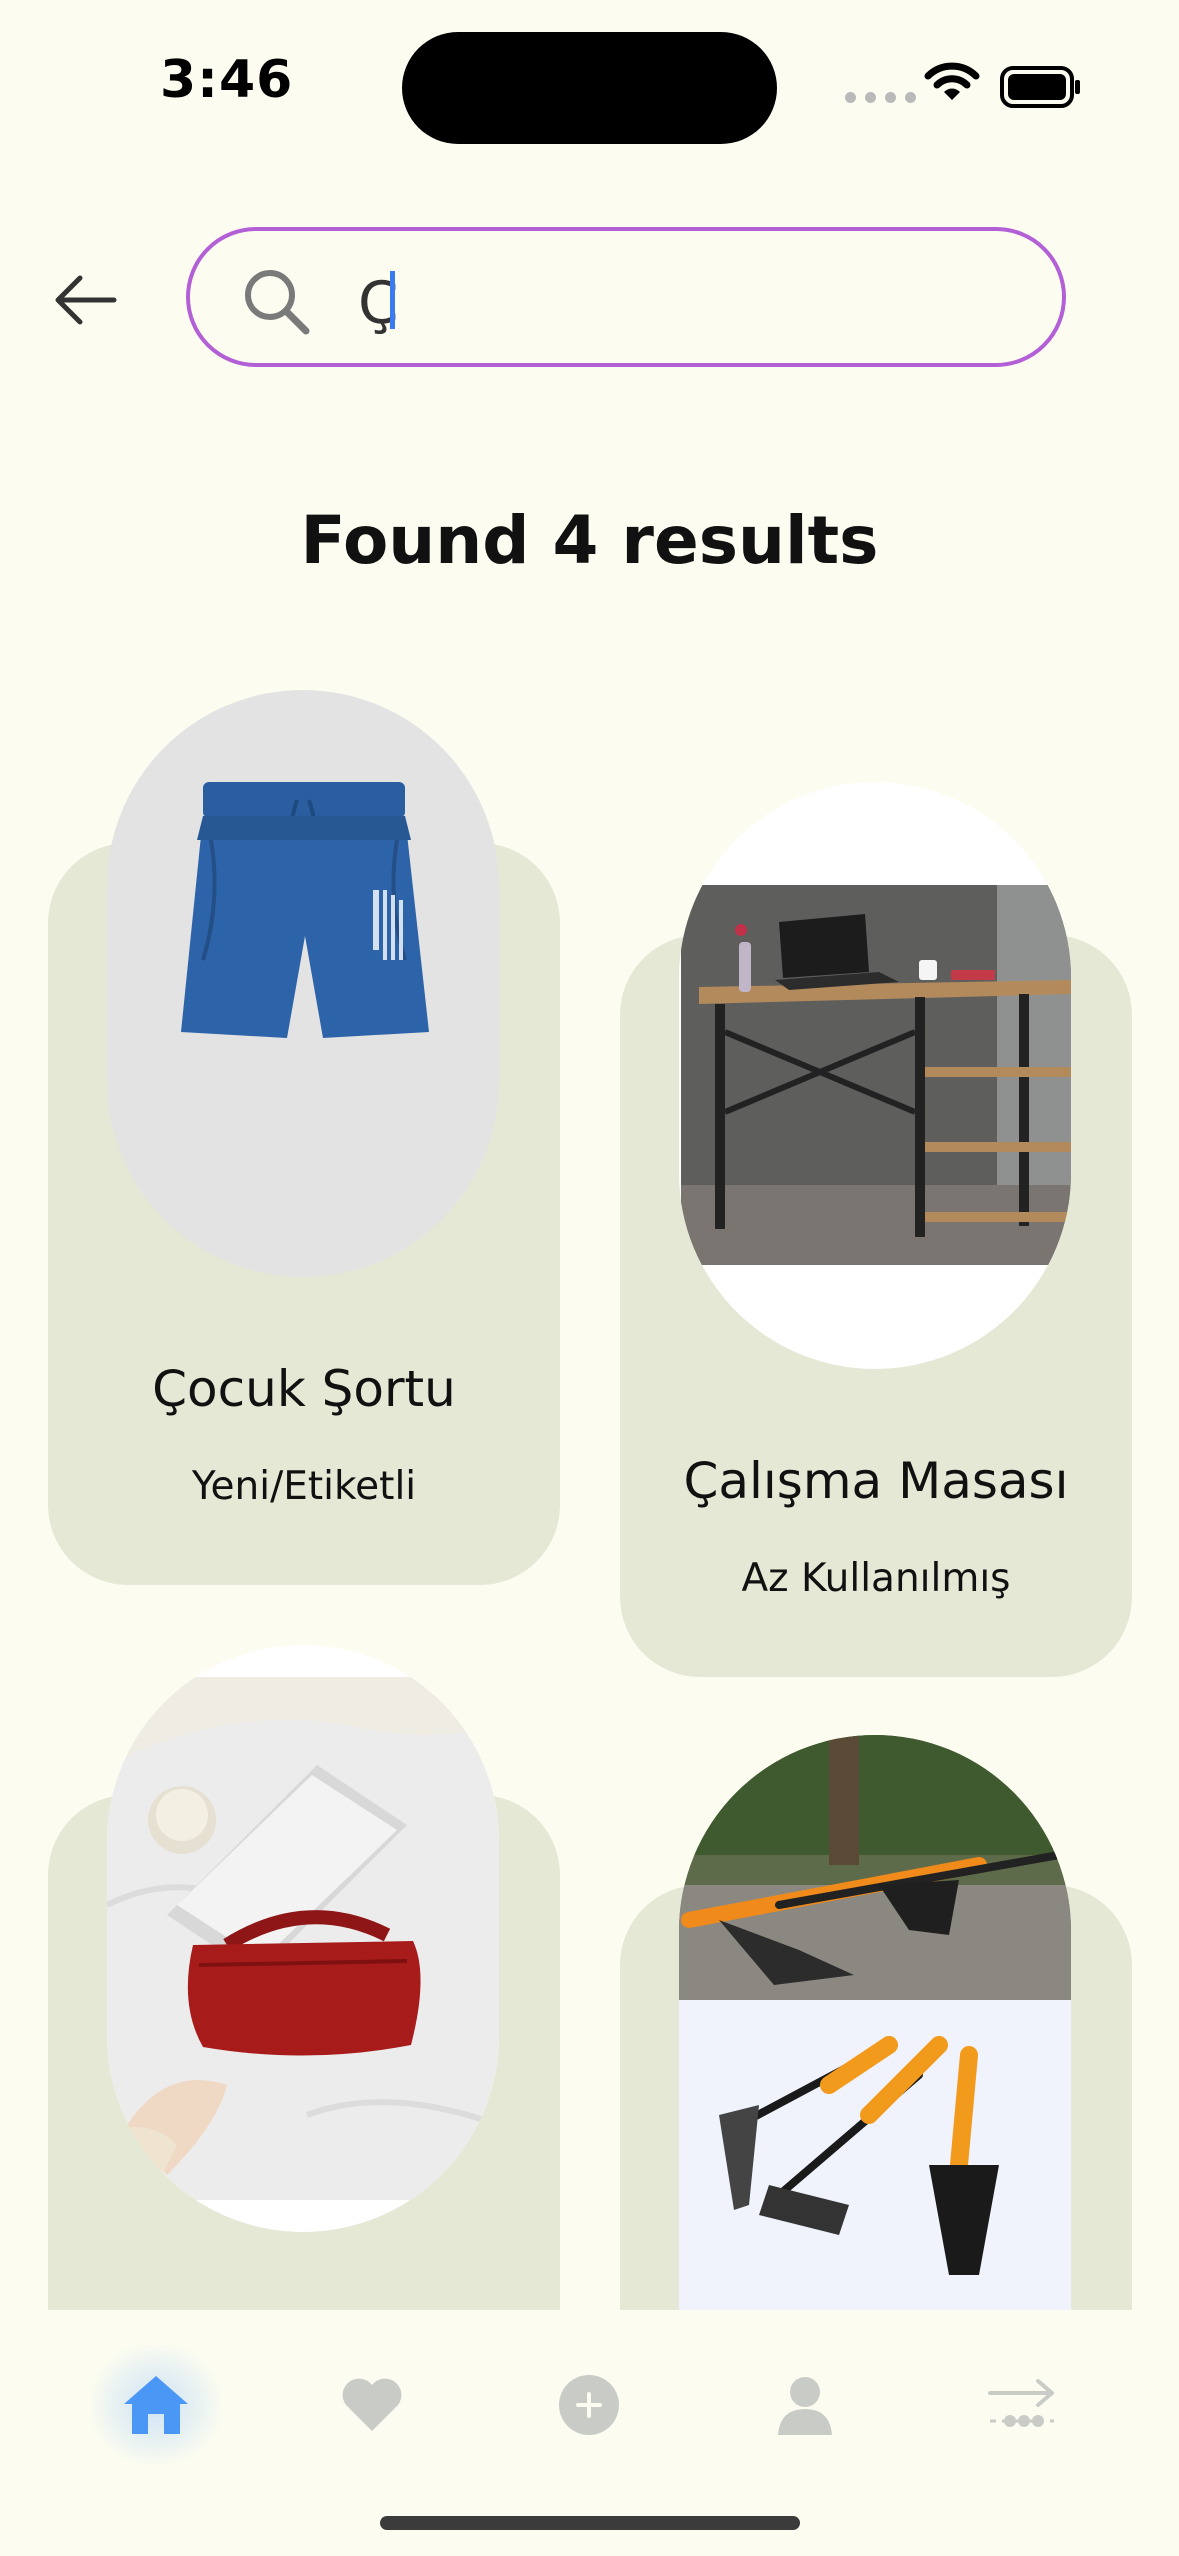 The image size is (1179, 2556). Describe the element at coordinates (304, 1486) in the screenshot. I see `product-condition: Yeni/Etiketli` at that location.